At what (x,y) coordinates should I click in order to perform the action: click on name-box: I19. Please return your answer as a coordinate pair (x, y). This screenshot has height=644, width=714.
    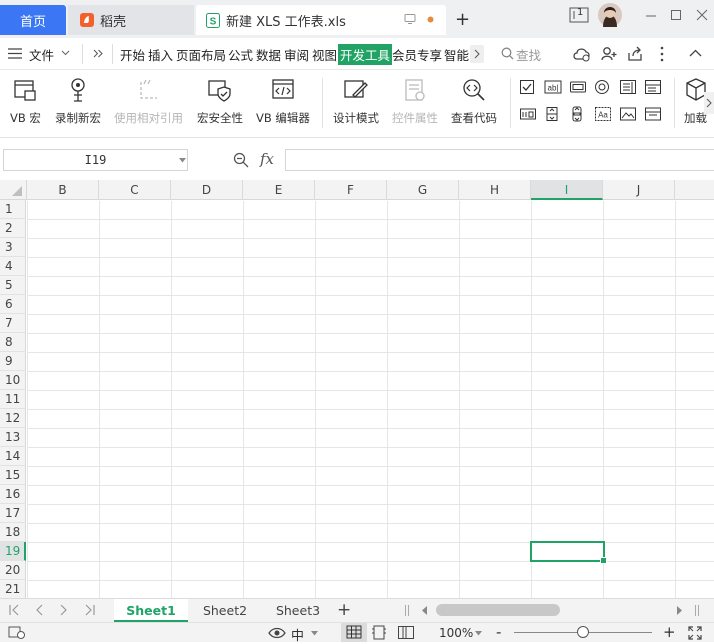
    Looking at the image, I should click on (95, 160).